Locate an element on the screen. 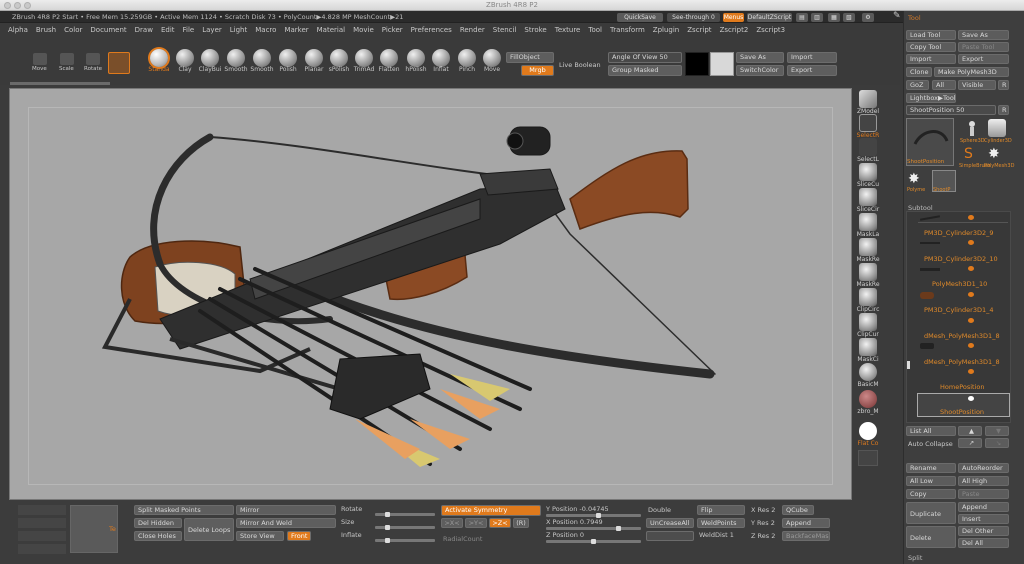  all-low-button: All Low is located at coordinates (931, 481).